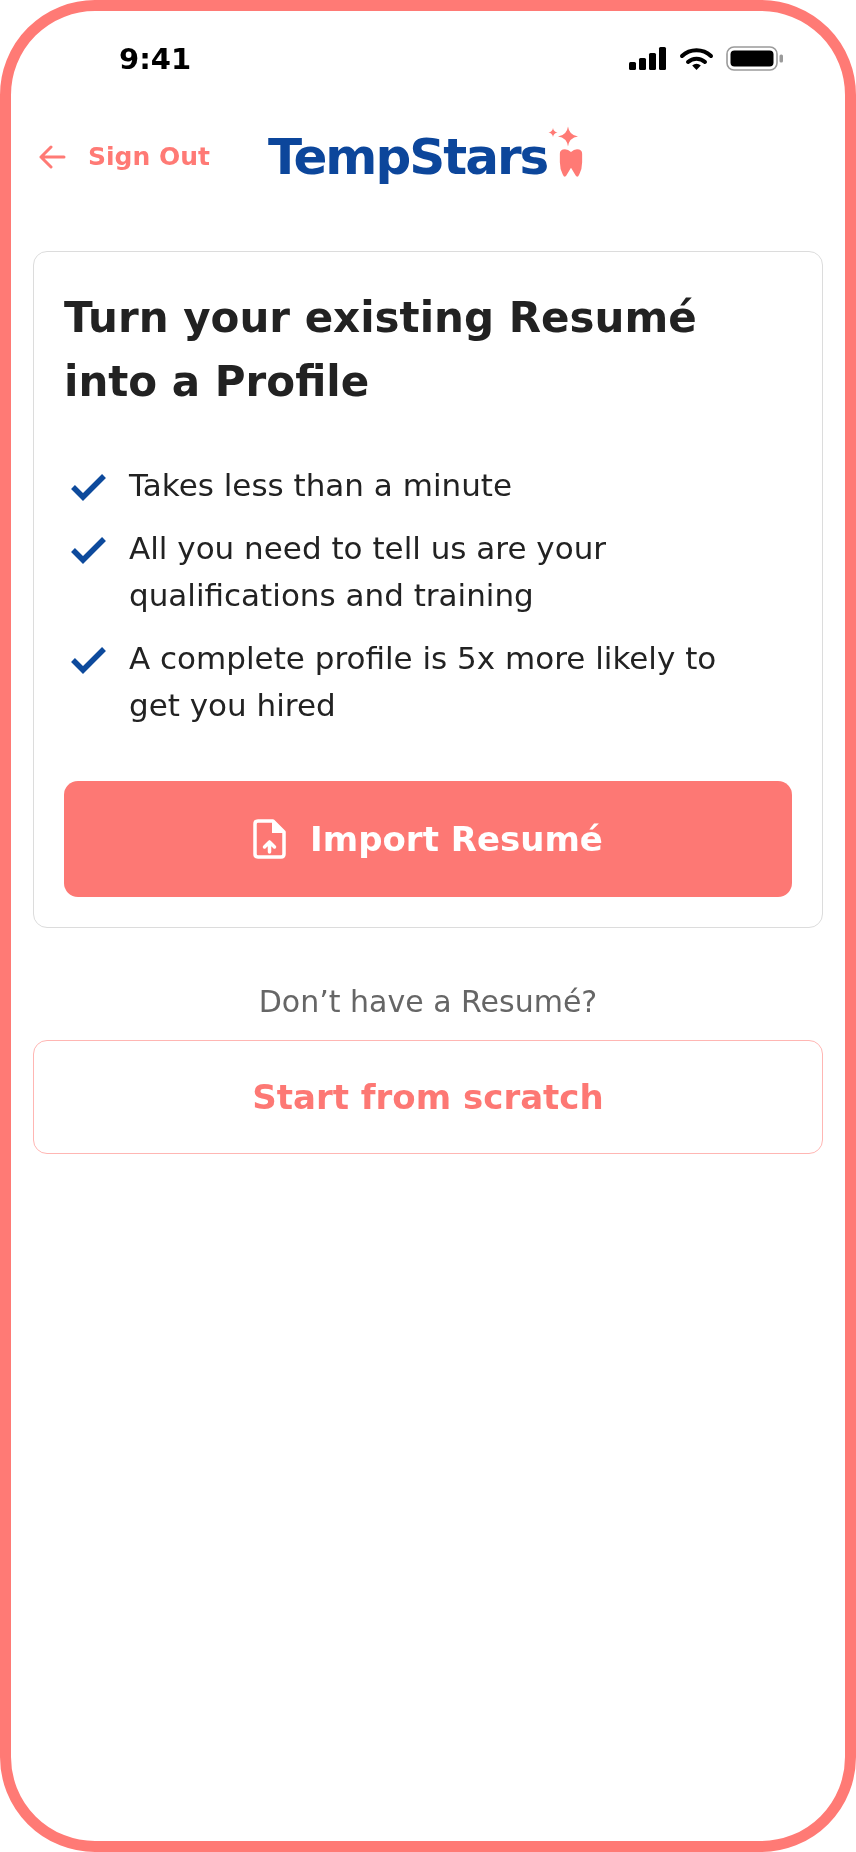  Describe the element at coordinates (408, 157) in the screenshot. I see `logo-text: TempStars` at that location.